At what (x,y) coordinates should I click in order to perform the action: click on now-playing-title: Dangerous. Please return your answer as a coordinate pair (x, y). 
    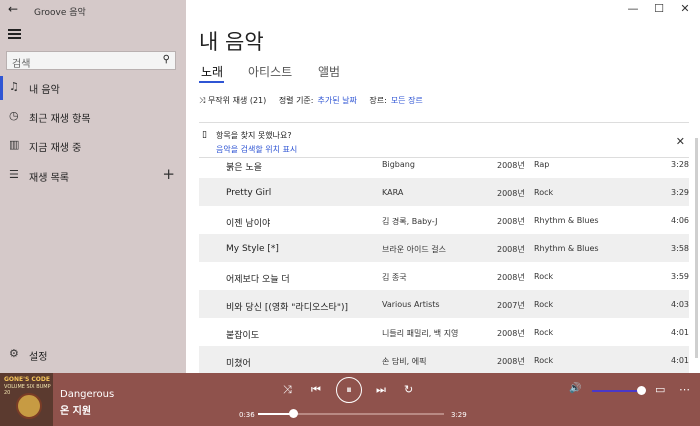
    Looking at the image, I should click on (87, 394).